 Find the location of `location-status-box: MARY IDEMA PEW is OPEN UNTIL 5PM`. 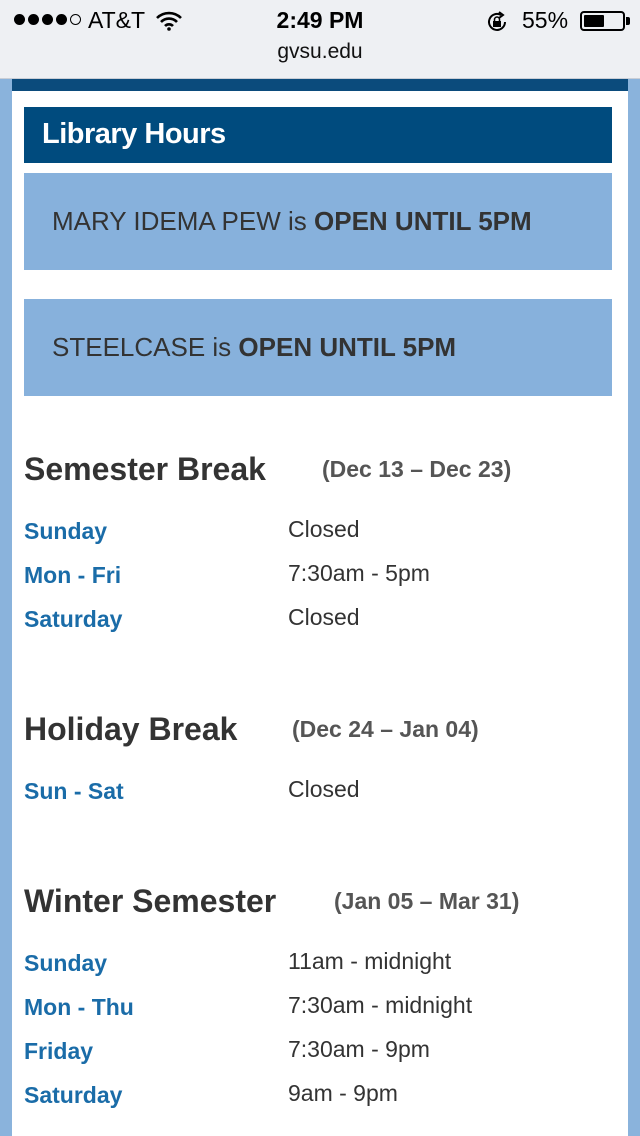

location-status-box: MARY IDEMA PEW is OPEN UNTIL 5PM is located at coordinates (318, 221).